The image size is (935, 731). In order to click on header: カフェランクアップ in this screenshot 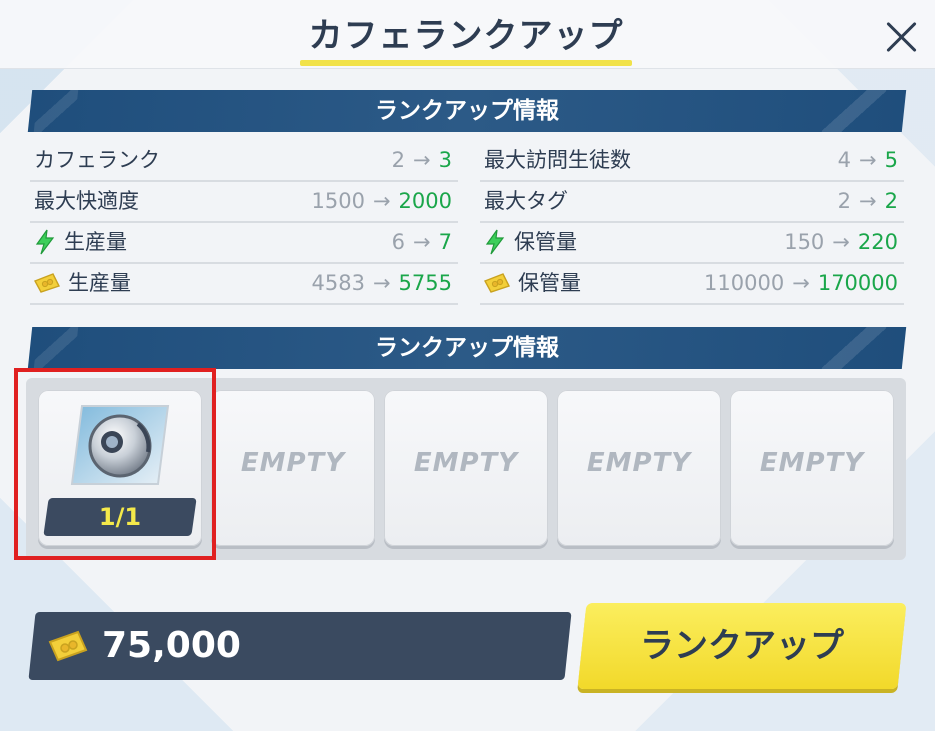, I will do `click(467, 34)`.